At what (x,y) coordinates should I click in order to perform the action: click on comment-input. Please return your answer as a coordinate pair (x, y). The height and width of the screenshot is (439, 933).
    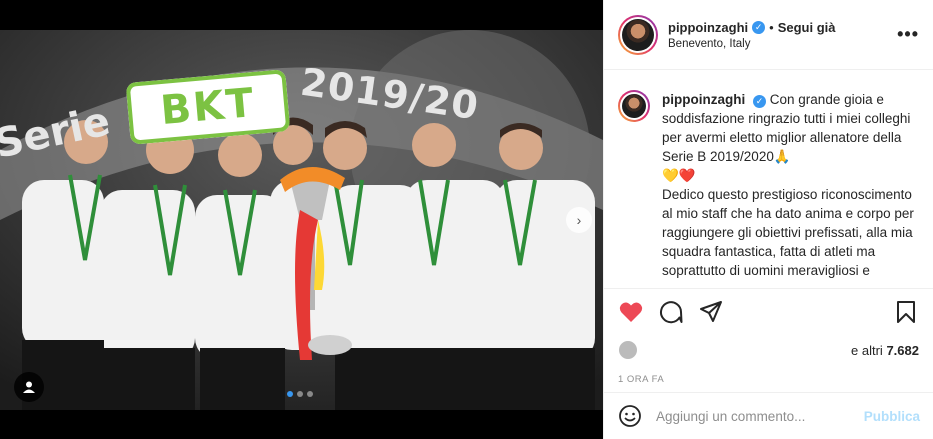
    Looking at the image, I should click on (760, 416).